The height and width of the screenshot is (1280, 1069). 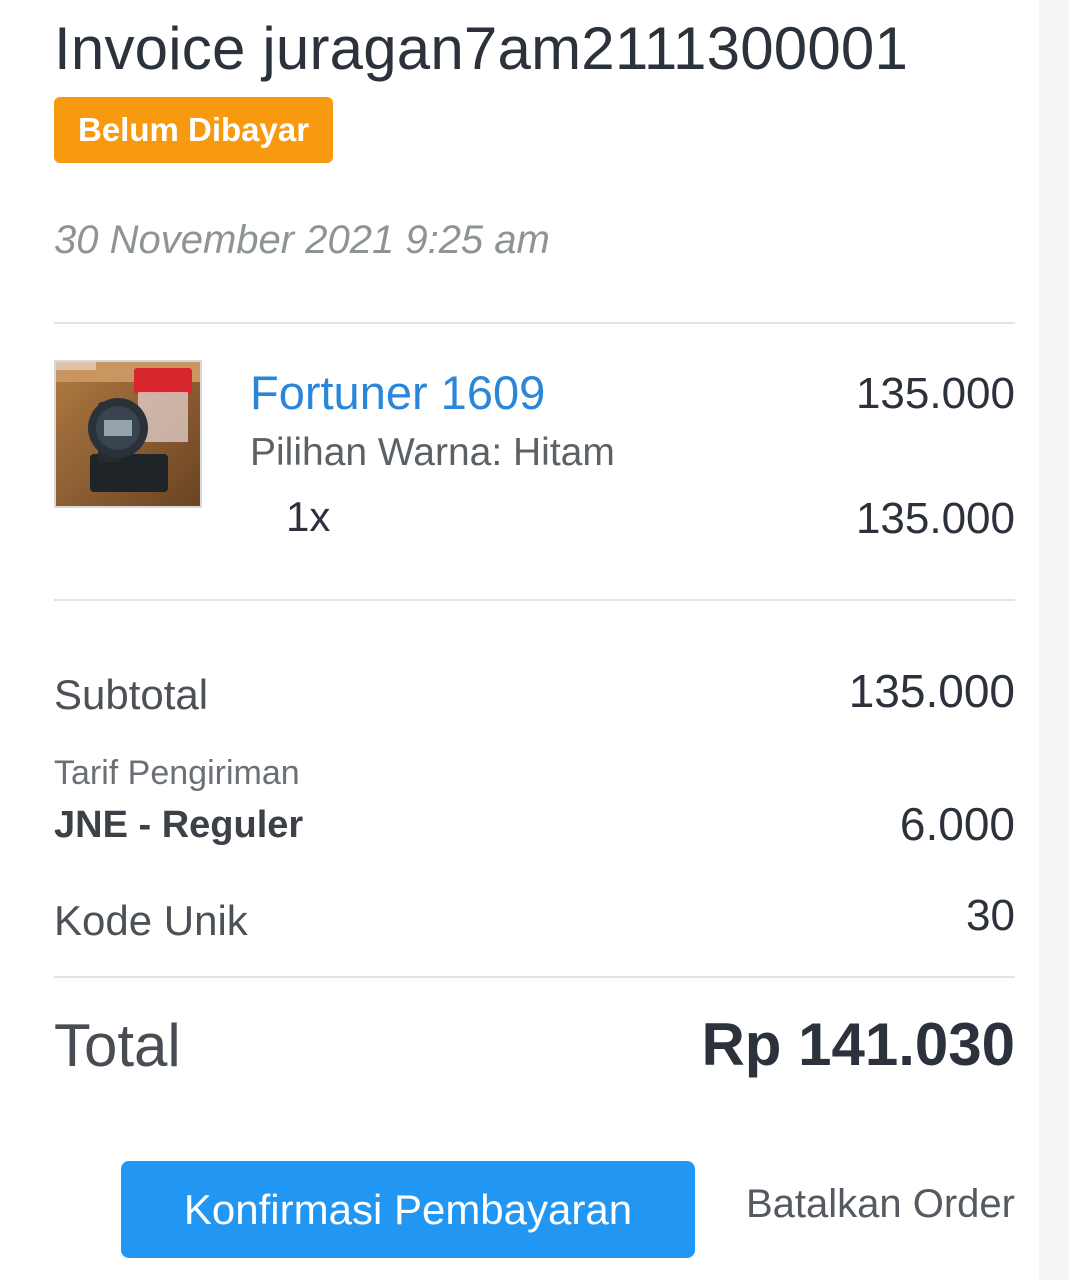 I want to click on total-value: Rp 141.030, so click(x=858, y=1044).